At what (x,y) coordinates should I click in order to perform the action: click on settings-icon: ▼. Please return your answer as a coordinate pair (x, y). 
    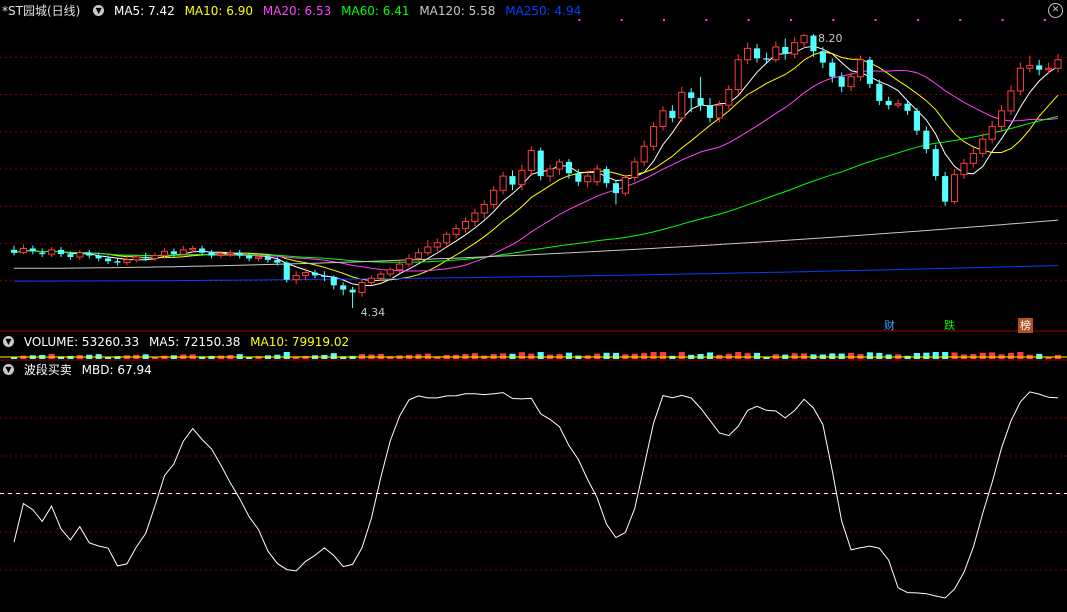
    Looking at the image, I should click on (99, 10).